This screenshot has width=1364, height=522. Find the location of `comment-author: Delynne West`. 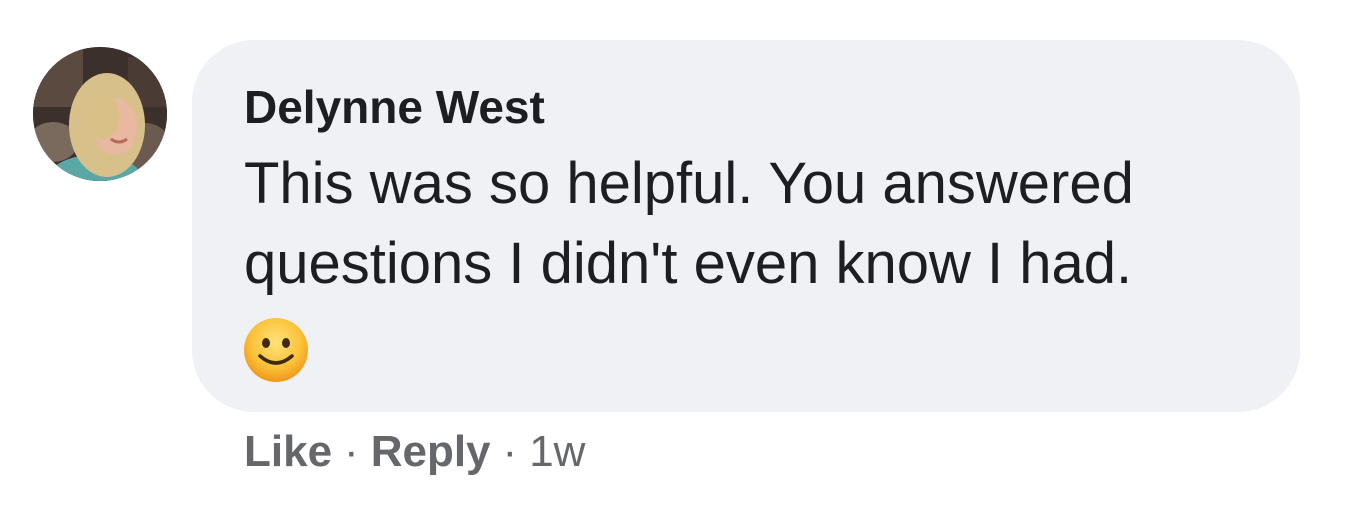

comment-author: Delynne West is located at coordinates (394, 107).